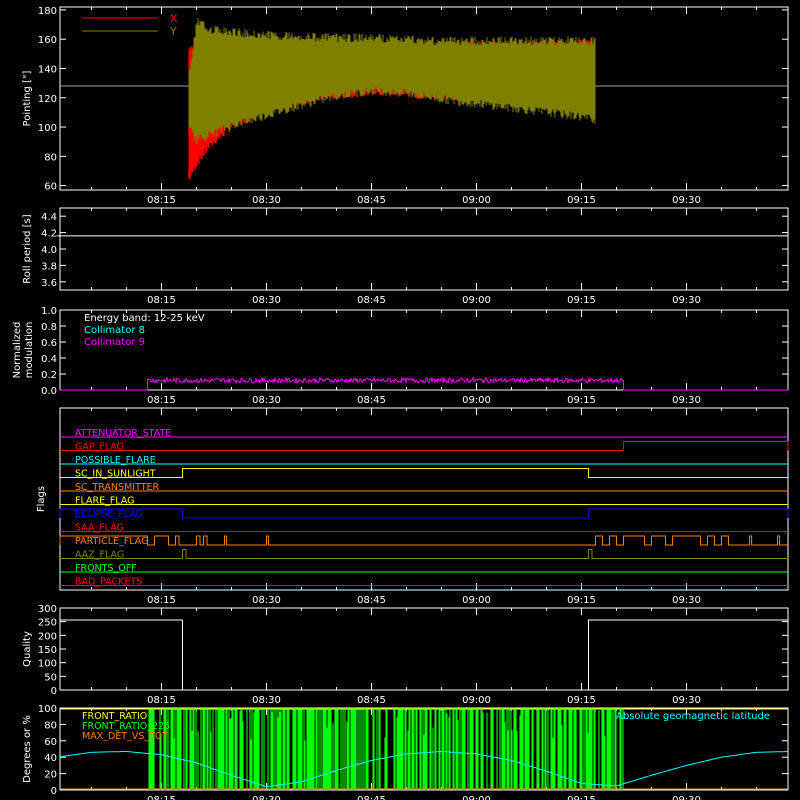 The width and height of the screenshot is (800, 800). Describe the element at coordinates (144, 318) in the screenshot. I see `annotation-0: Energy band: 12-25 keV` at that location.